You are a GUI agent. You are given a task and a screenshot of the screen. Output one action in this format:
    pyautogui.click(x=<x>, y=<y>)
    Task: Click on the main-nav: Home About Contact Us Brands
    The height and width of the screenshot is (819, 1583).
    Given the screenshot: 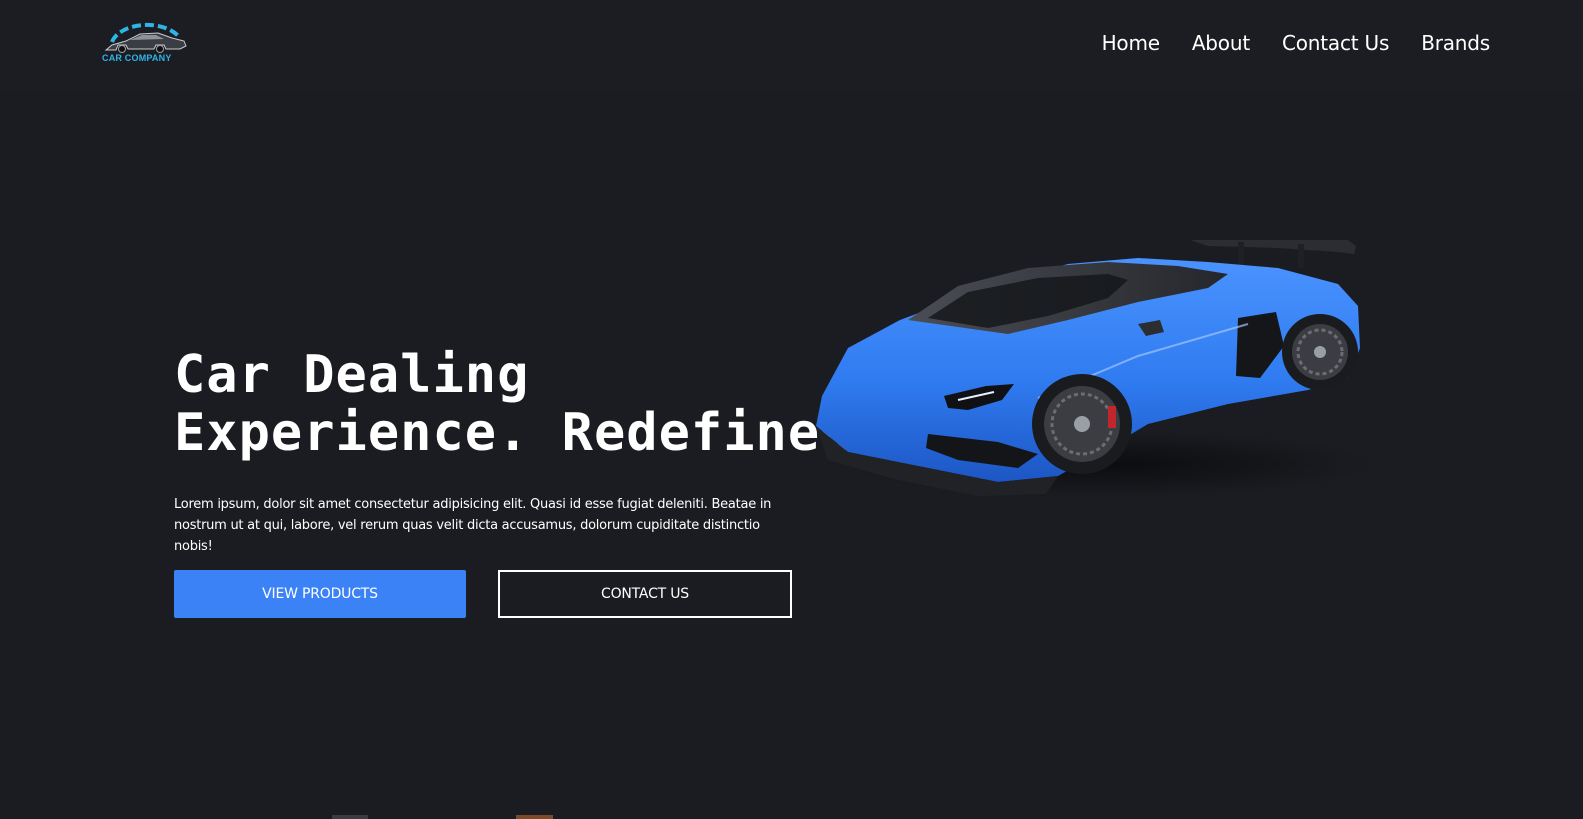 What is the action you would take?
    pyautogui.click(x=1296, y=43)
    